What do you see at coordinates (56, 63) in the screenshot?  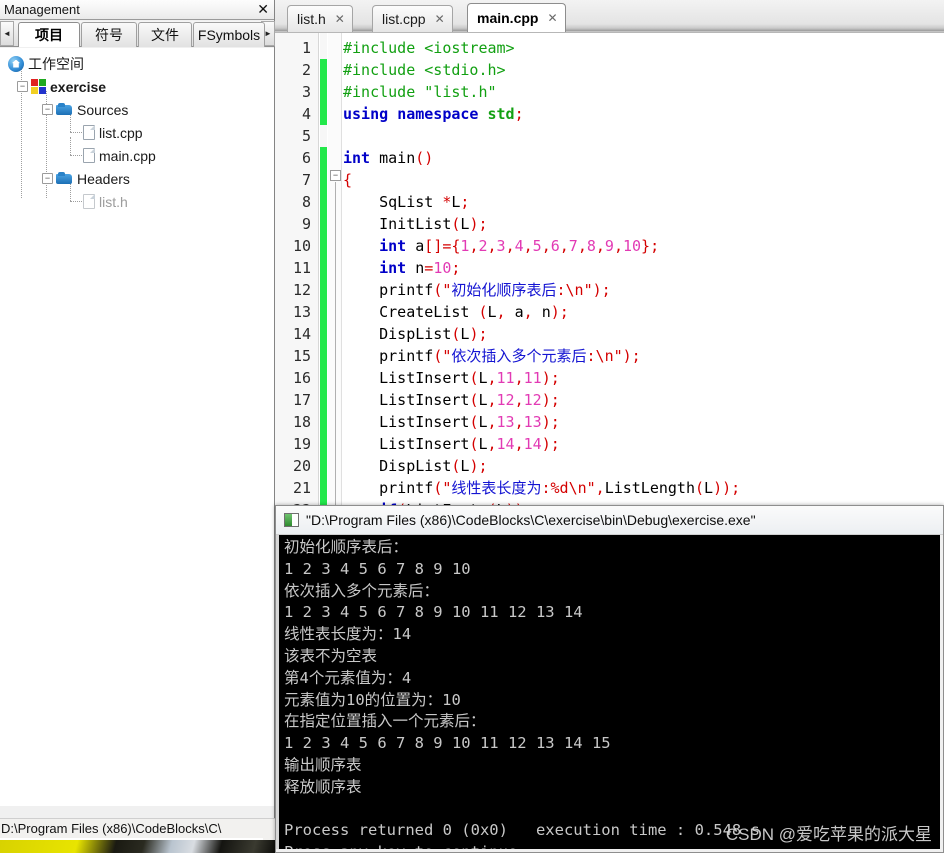 I see `tree-item-workspace-label: 工作空间` at bounding box center [56, 63].